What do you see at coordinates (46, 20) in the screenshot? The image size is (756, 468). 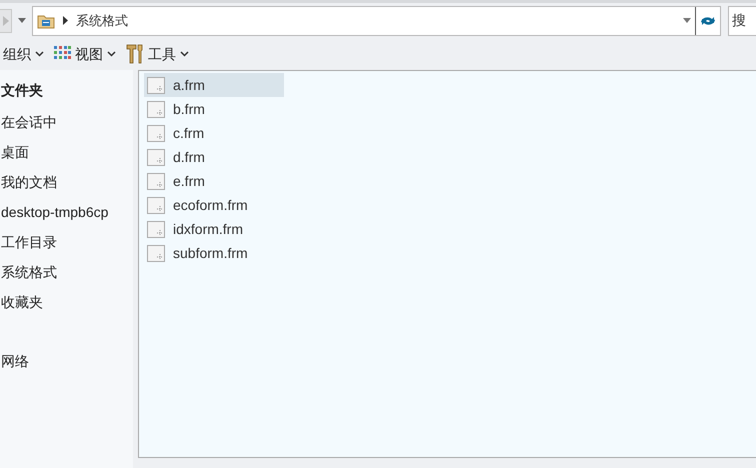 I see `folder-icon` at bounding box center [46, 20].